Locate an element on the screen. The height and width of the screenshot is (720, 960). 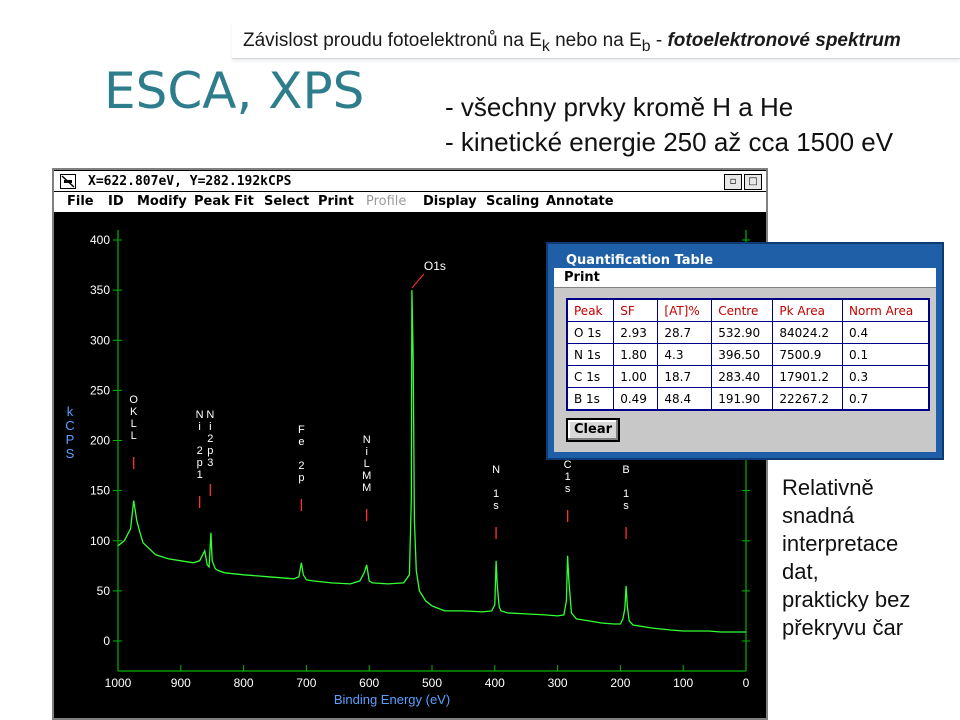
table-row: B 1s 0.49 48.4 191.90 22267.2 0.7 is located at coordinates (748, 399).